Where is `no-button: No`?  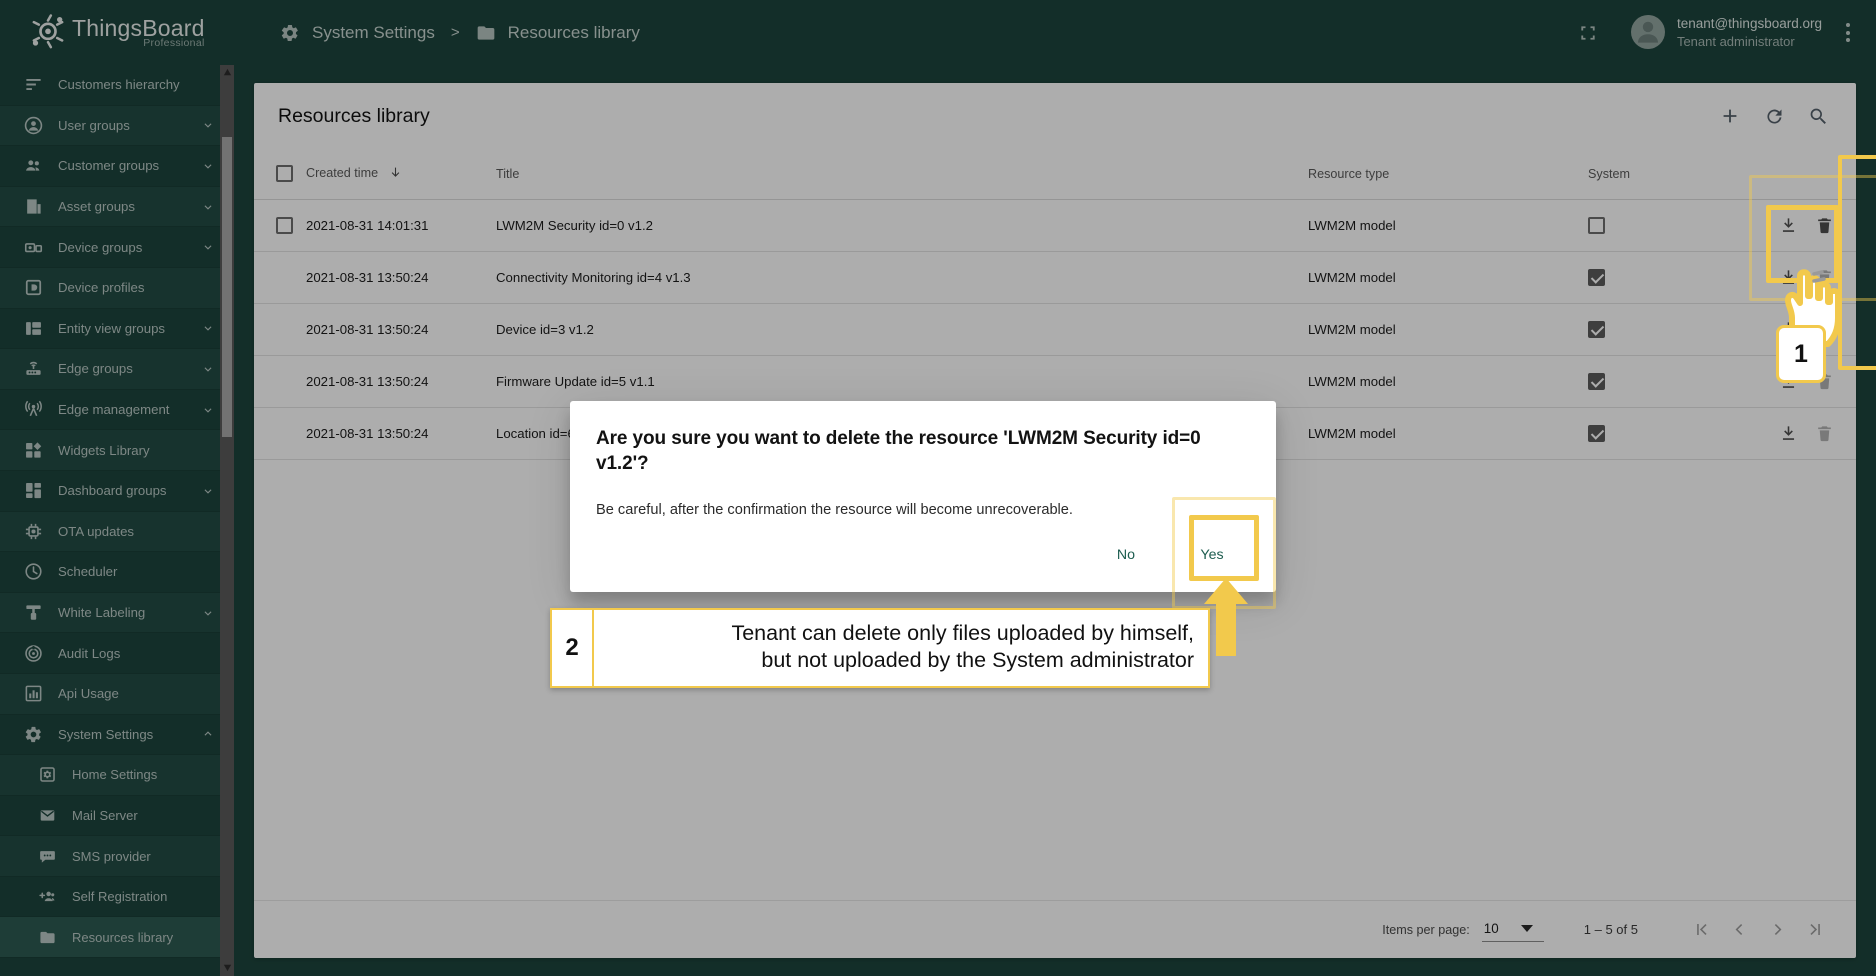 no-button: No is located at coordinates (1126, 555).